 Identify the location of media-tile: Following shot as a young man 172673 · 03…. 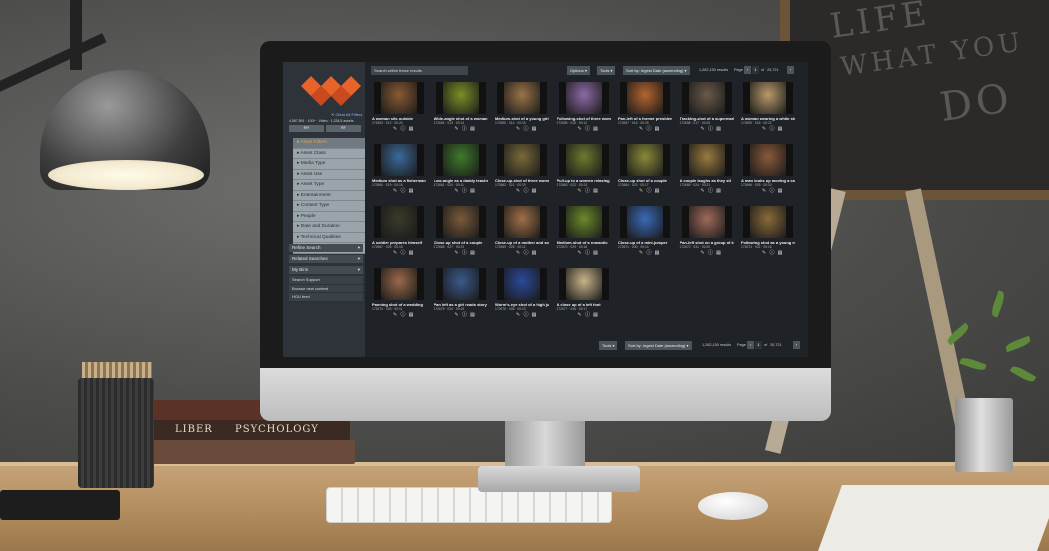
(768, 232).